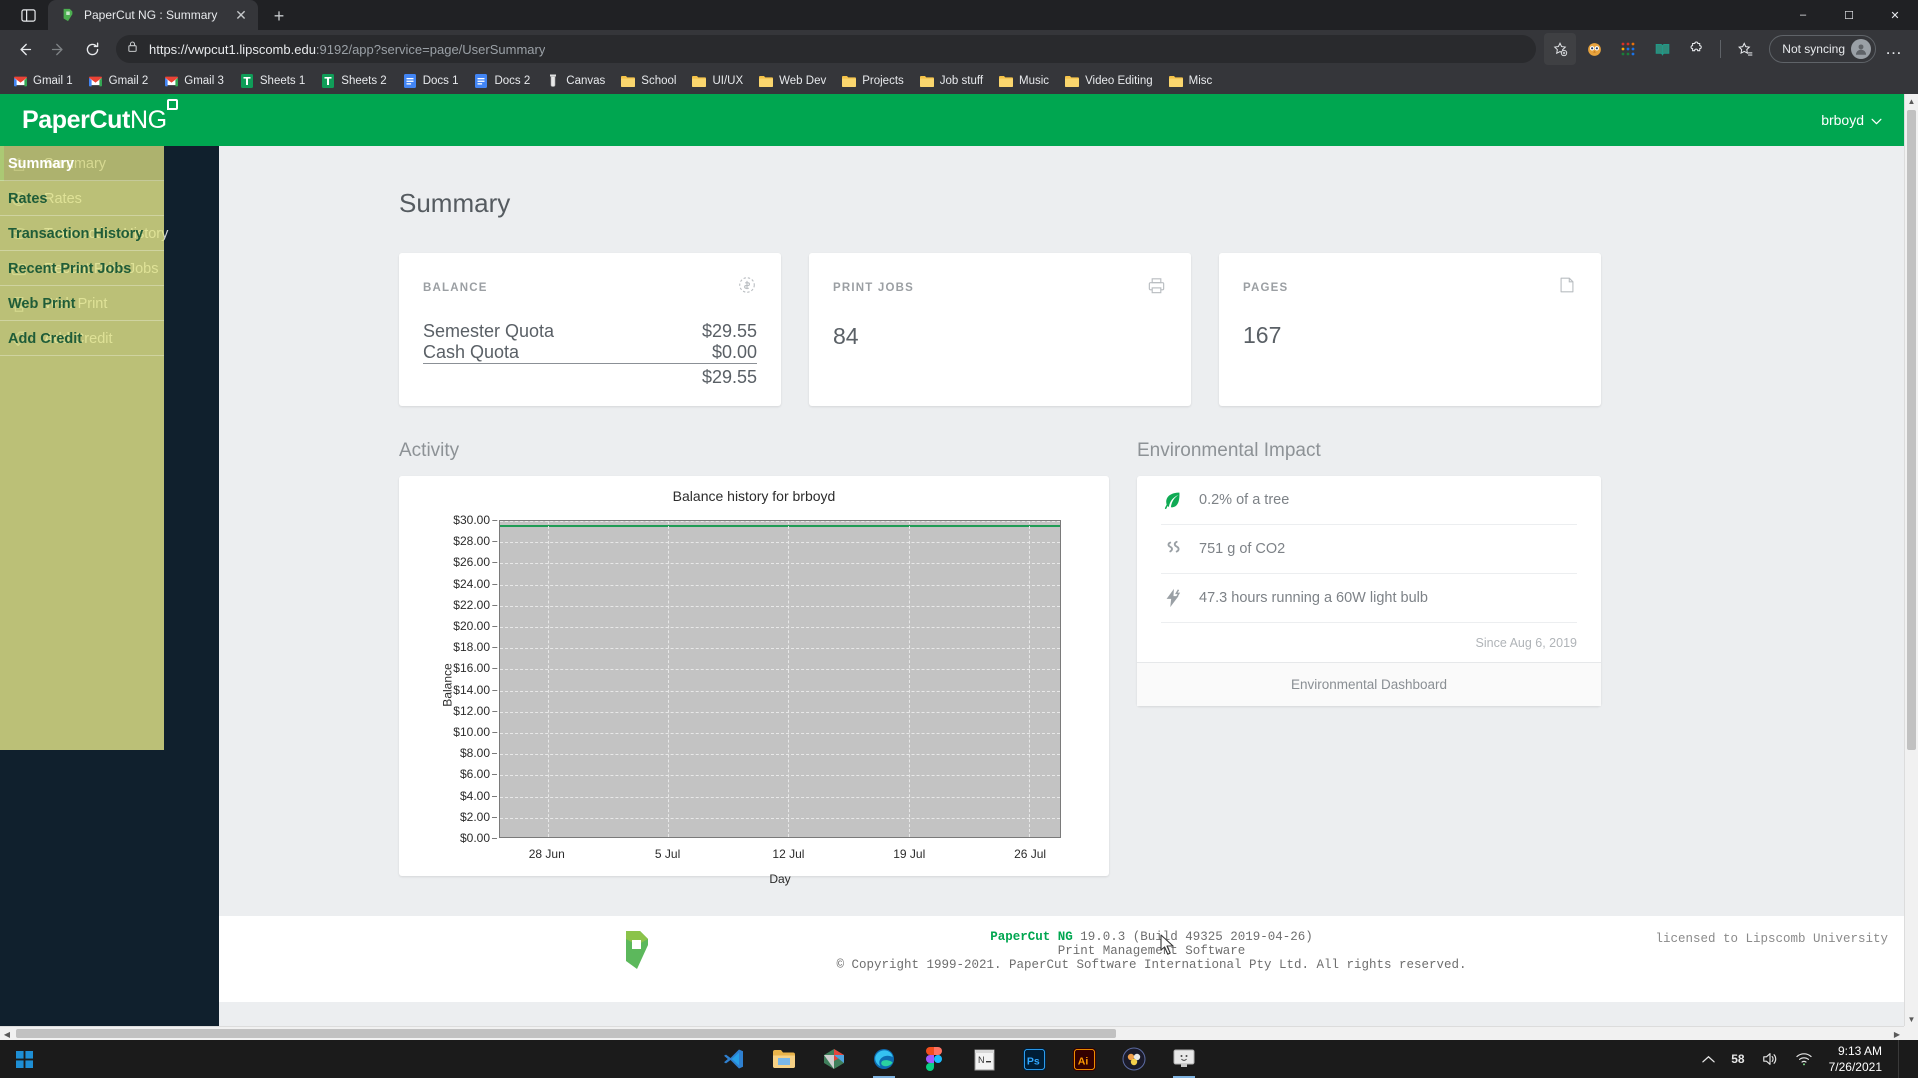 This screenshot has height=1078, width=1918. What do you see at coordinates (951, 81) in the screenshot?
I see `bookmark-folder-jobstuff: Job stuff` at bounding box center [951, 81].